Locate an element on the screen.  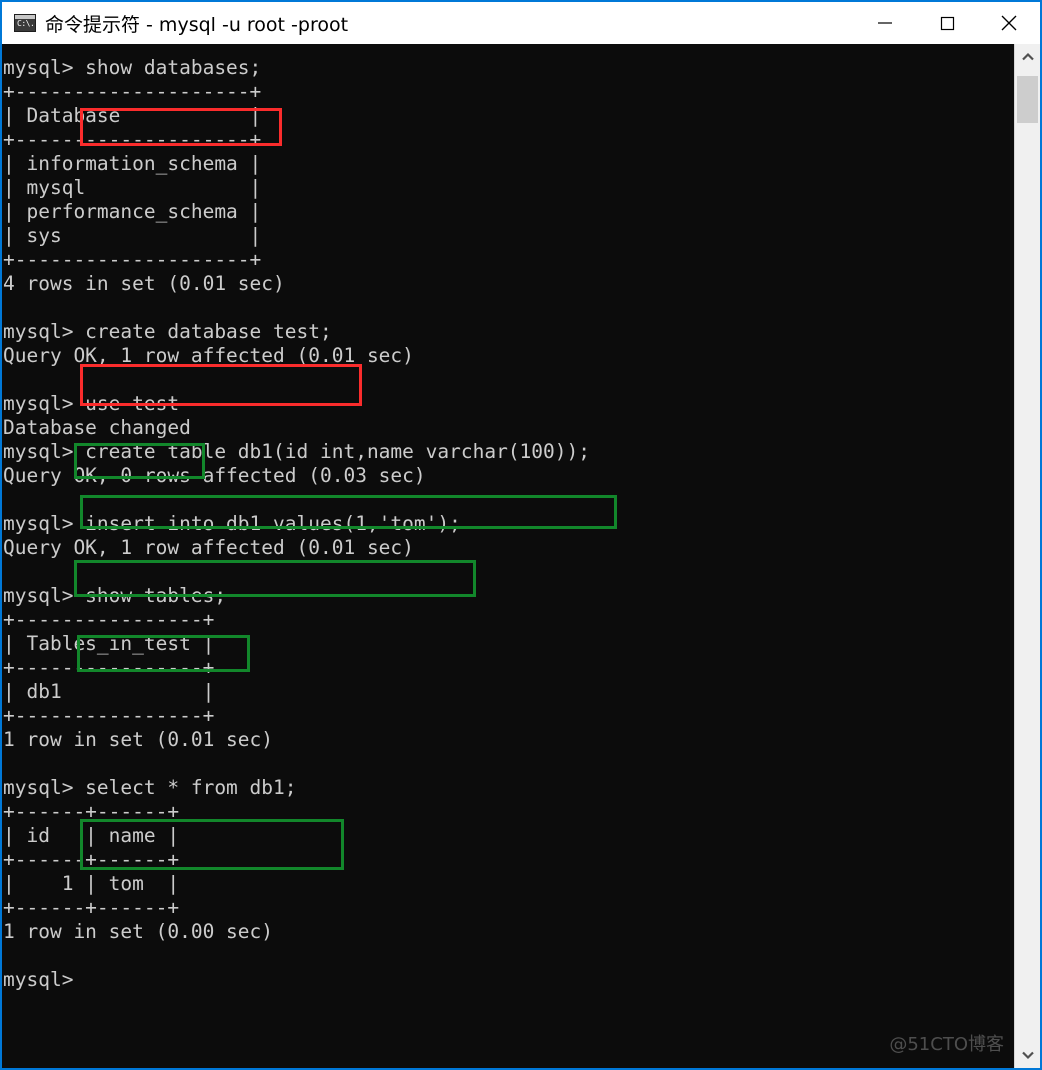
terminal-line: Query OK, 0 rows affected (0.03 sec) is located at coordinates (214, 475).